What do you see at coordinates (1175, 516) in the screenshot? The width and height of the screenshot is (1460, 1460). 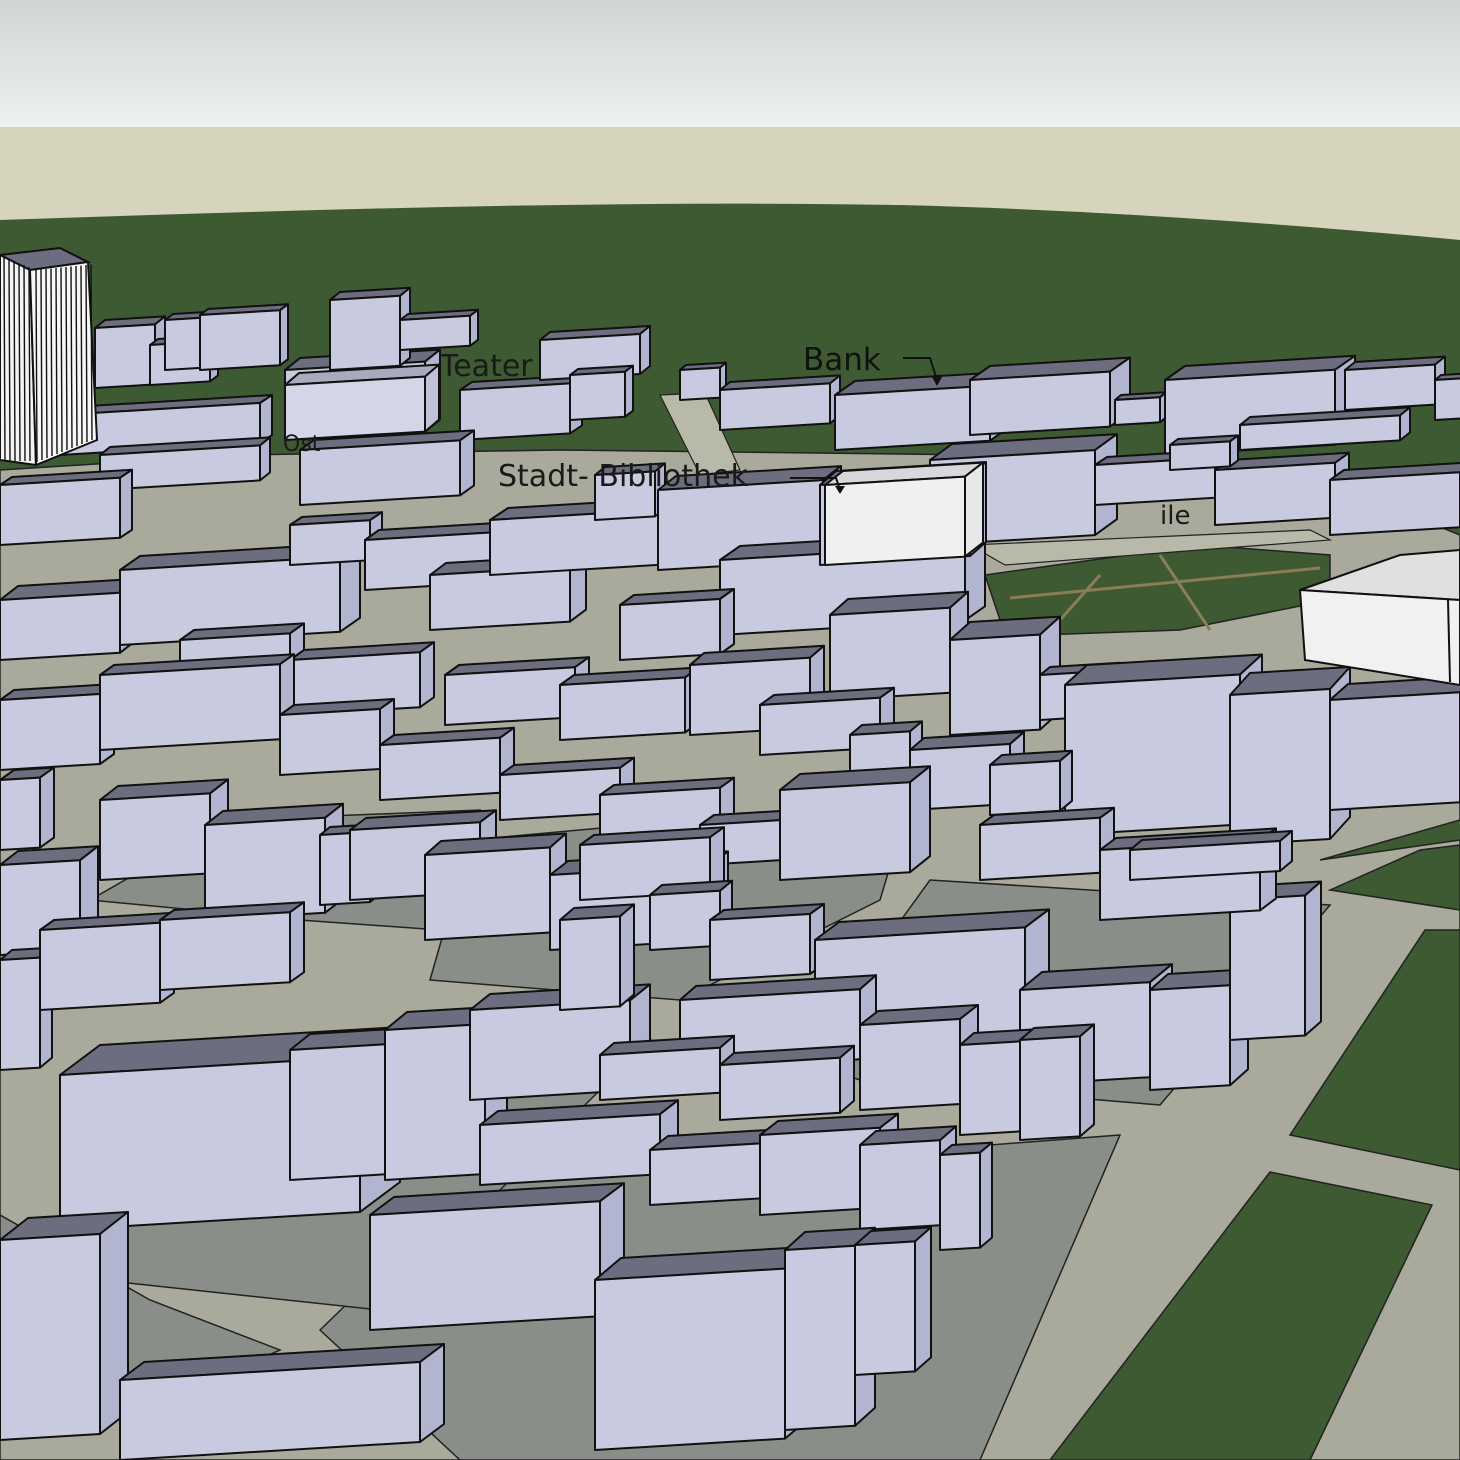 I see `label-fragment-right: ile` at bounding box center [1175, 516].